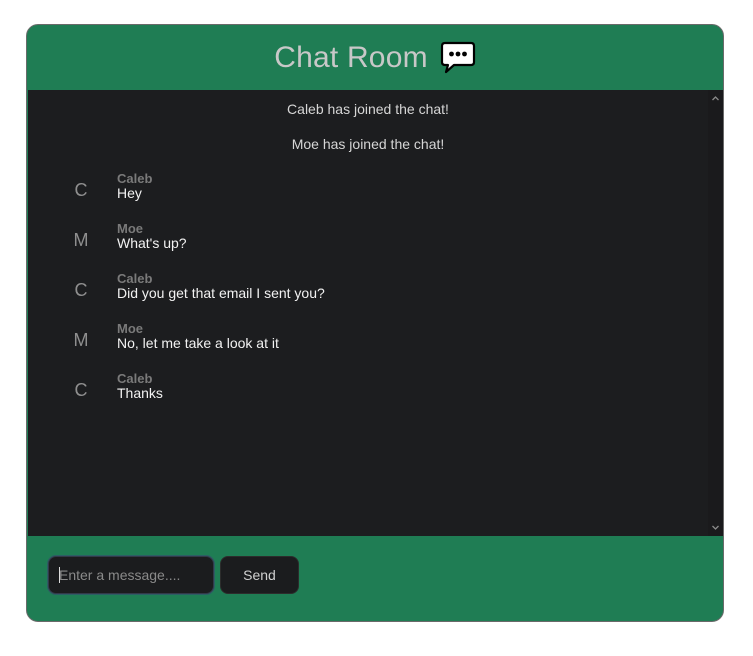  I want to click on scroll-up-icon, so click(715, 98).